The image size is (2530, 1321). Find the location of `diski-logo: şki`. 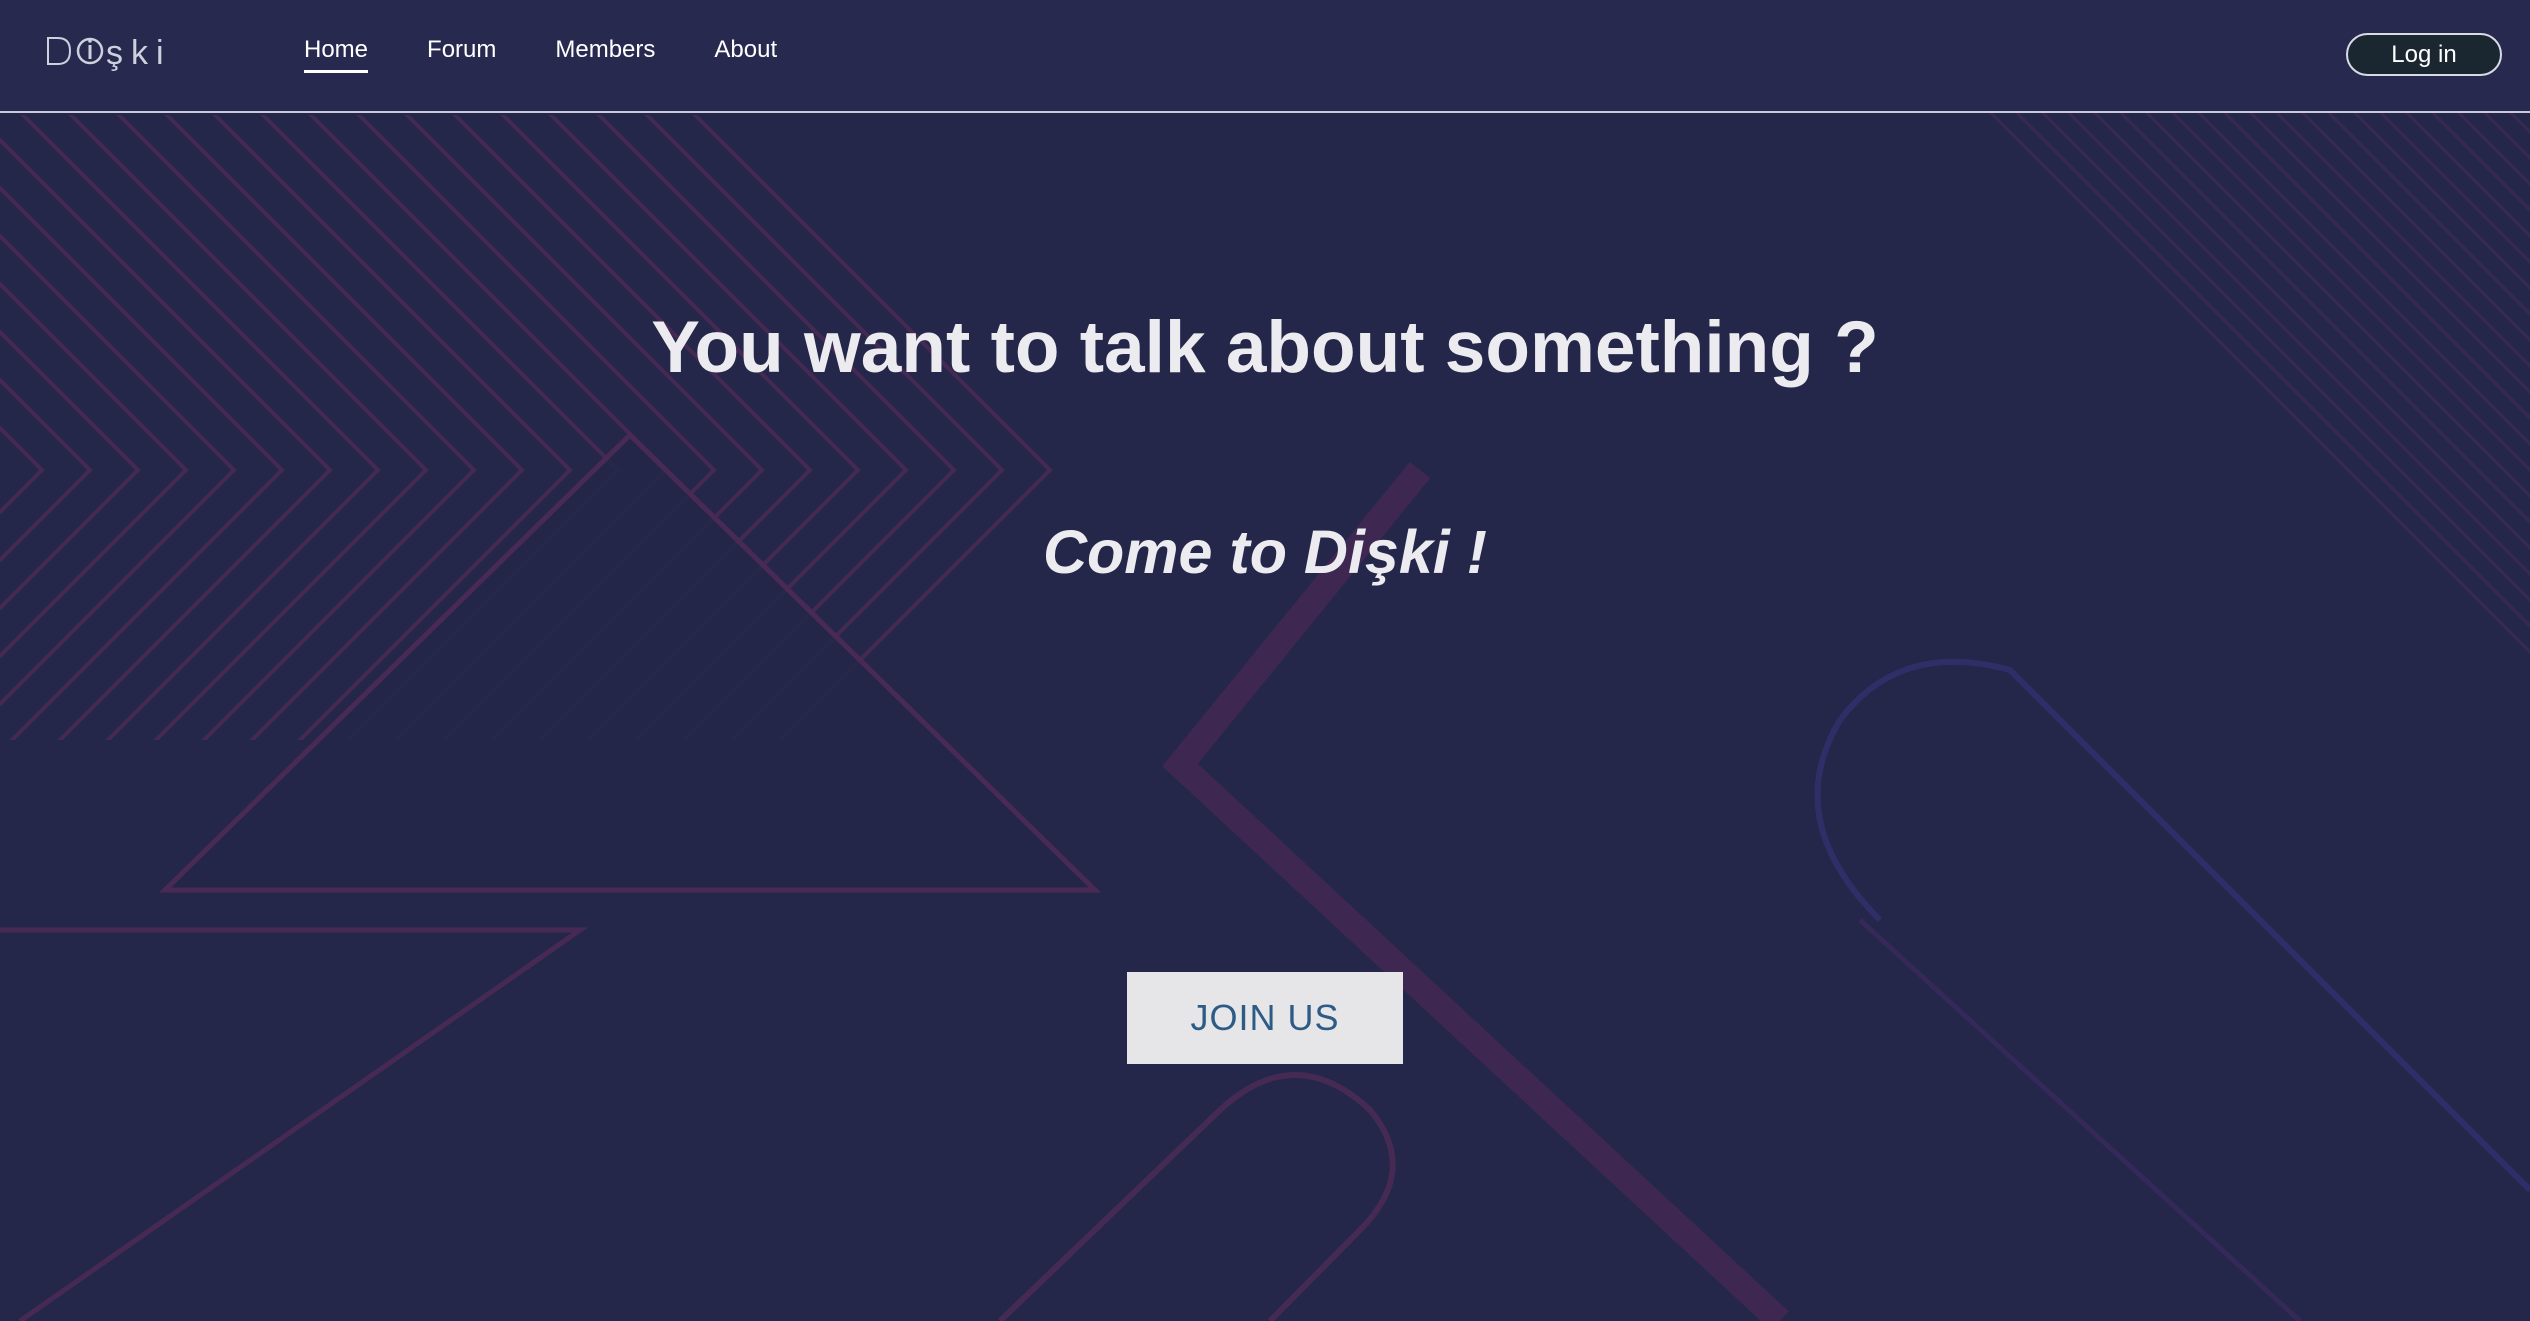

diski-logo: şki is located at coordinates (109, 51).